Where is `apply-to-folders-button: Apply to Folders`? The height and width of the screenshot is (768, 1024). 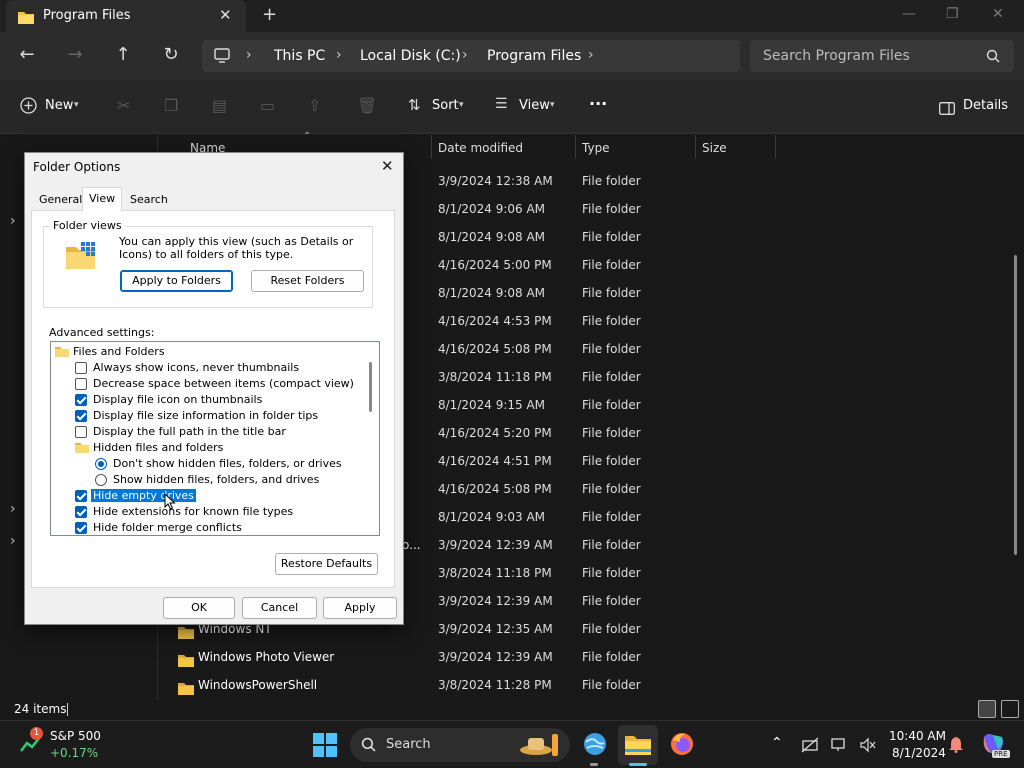 apply-to-folders-button: Apply to Folders is located at coordinates (176, 281).